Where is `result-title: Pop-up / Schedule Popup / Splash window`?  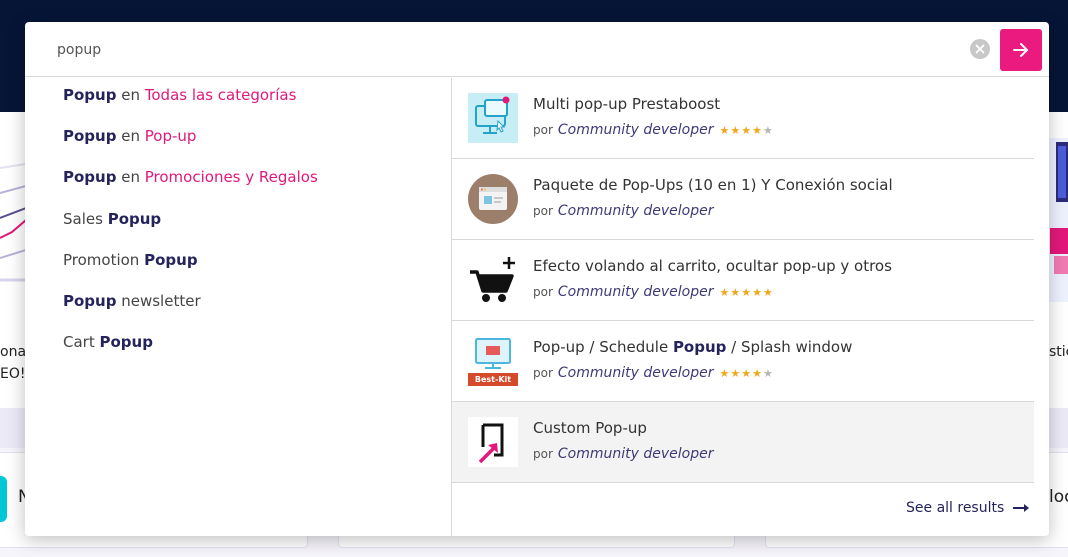
result-title: Pop-up / Schedule Popup / Splash window is located at coordinates (692, 347).